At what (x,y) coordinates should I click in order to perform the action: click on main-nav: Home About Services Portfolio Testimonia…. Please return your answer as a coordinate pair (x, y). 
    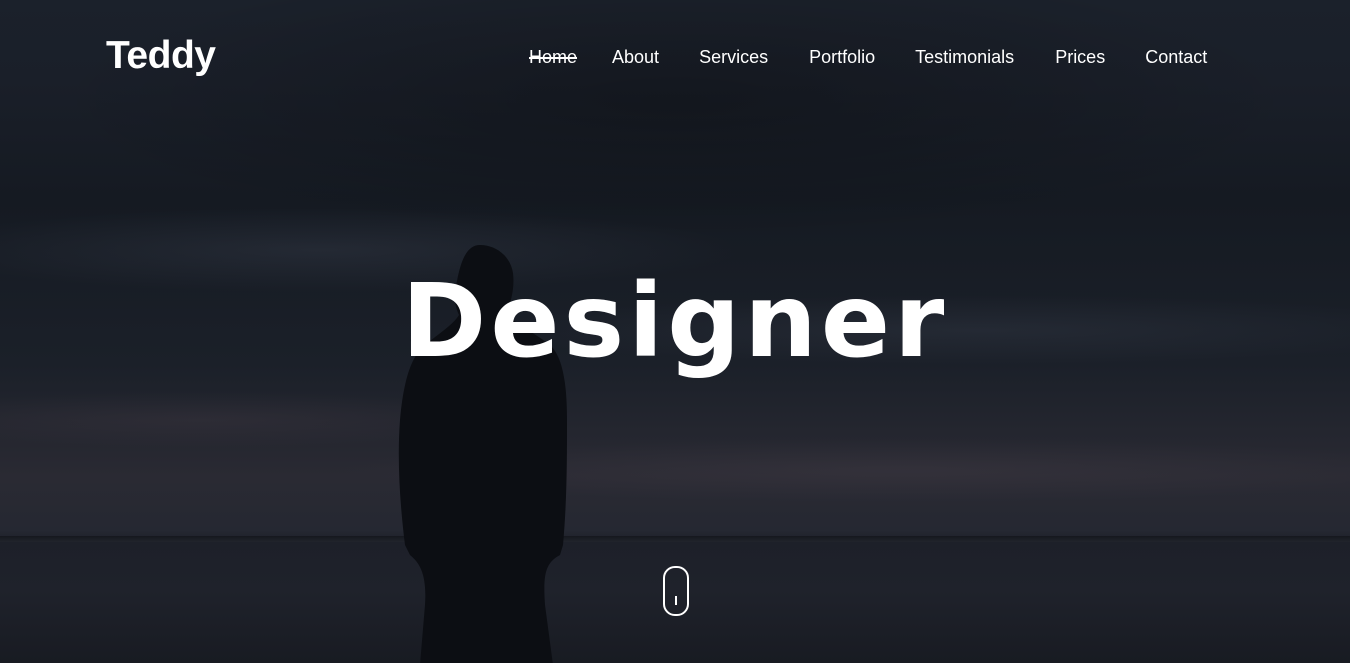
    Looking at the image, I should click on (868, 57).